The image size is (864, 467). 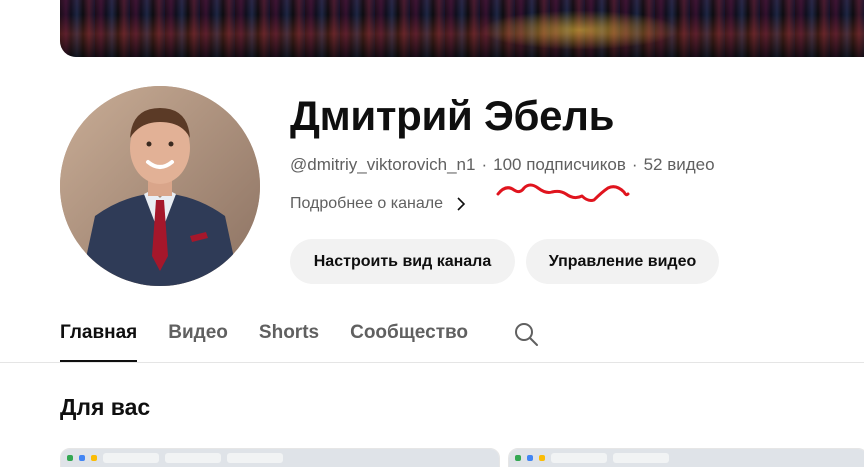 I want to click on channel-banner, so click(x=462, y=28).